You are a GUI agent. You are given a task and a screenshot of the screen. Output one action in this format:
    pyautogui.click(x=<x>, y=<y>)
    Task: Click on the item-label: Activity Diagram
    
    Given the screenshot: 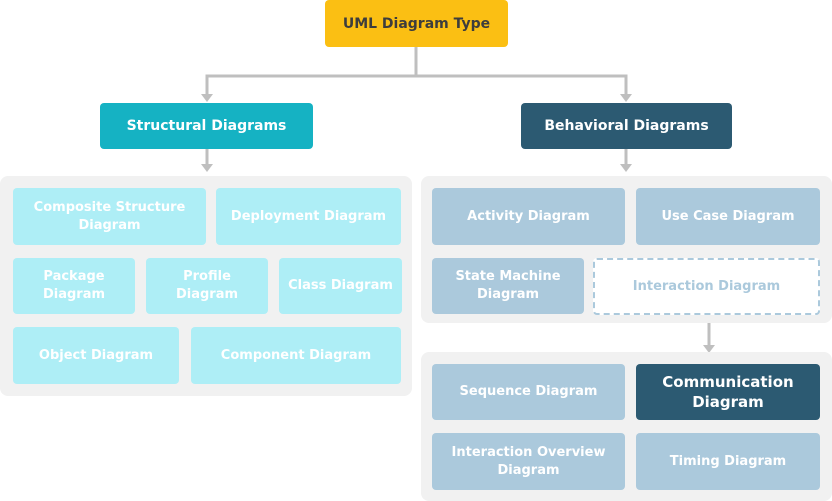 What is the action you would take?
    pyautogui.click(x=528, y=216)
    